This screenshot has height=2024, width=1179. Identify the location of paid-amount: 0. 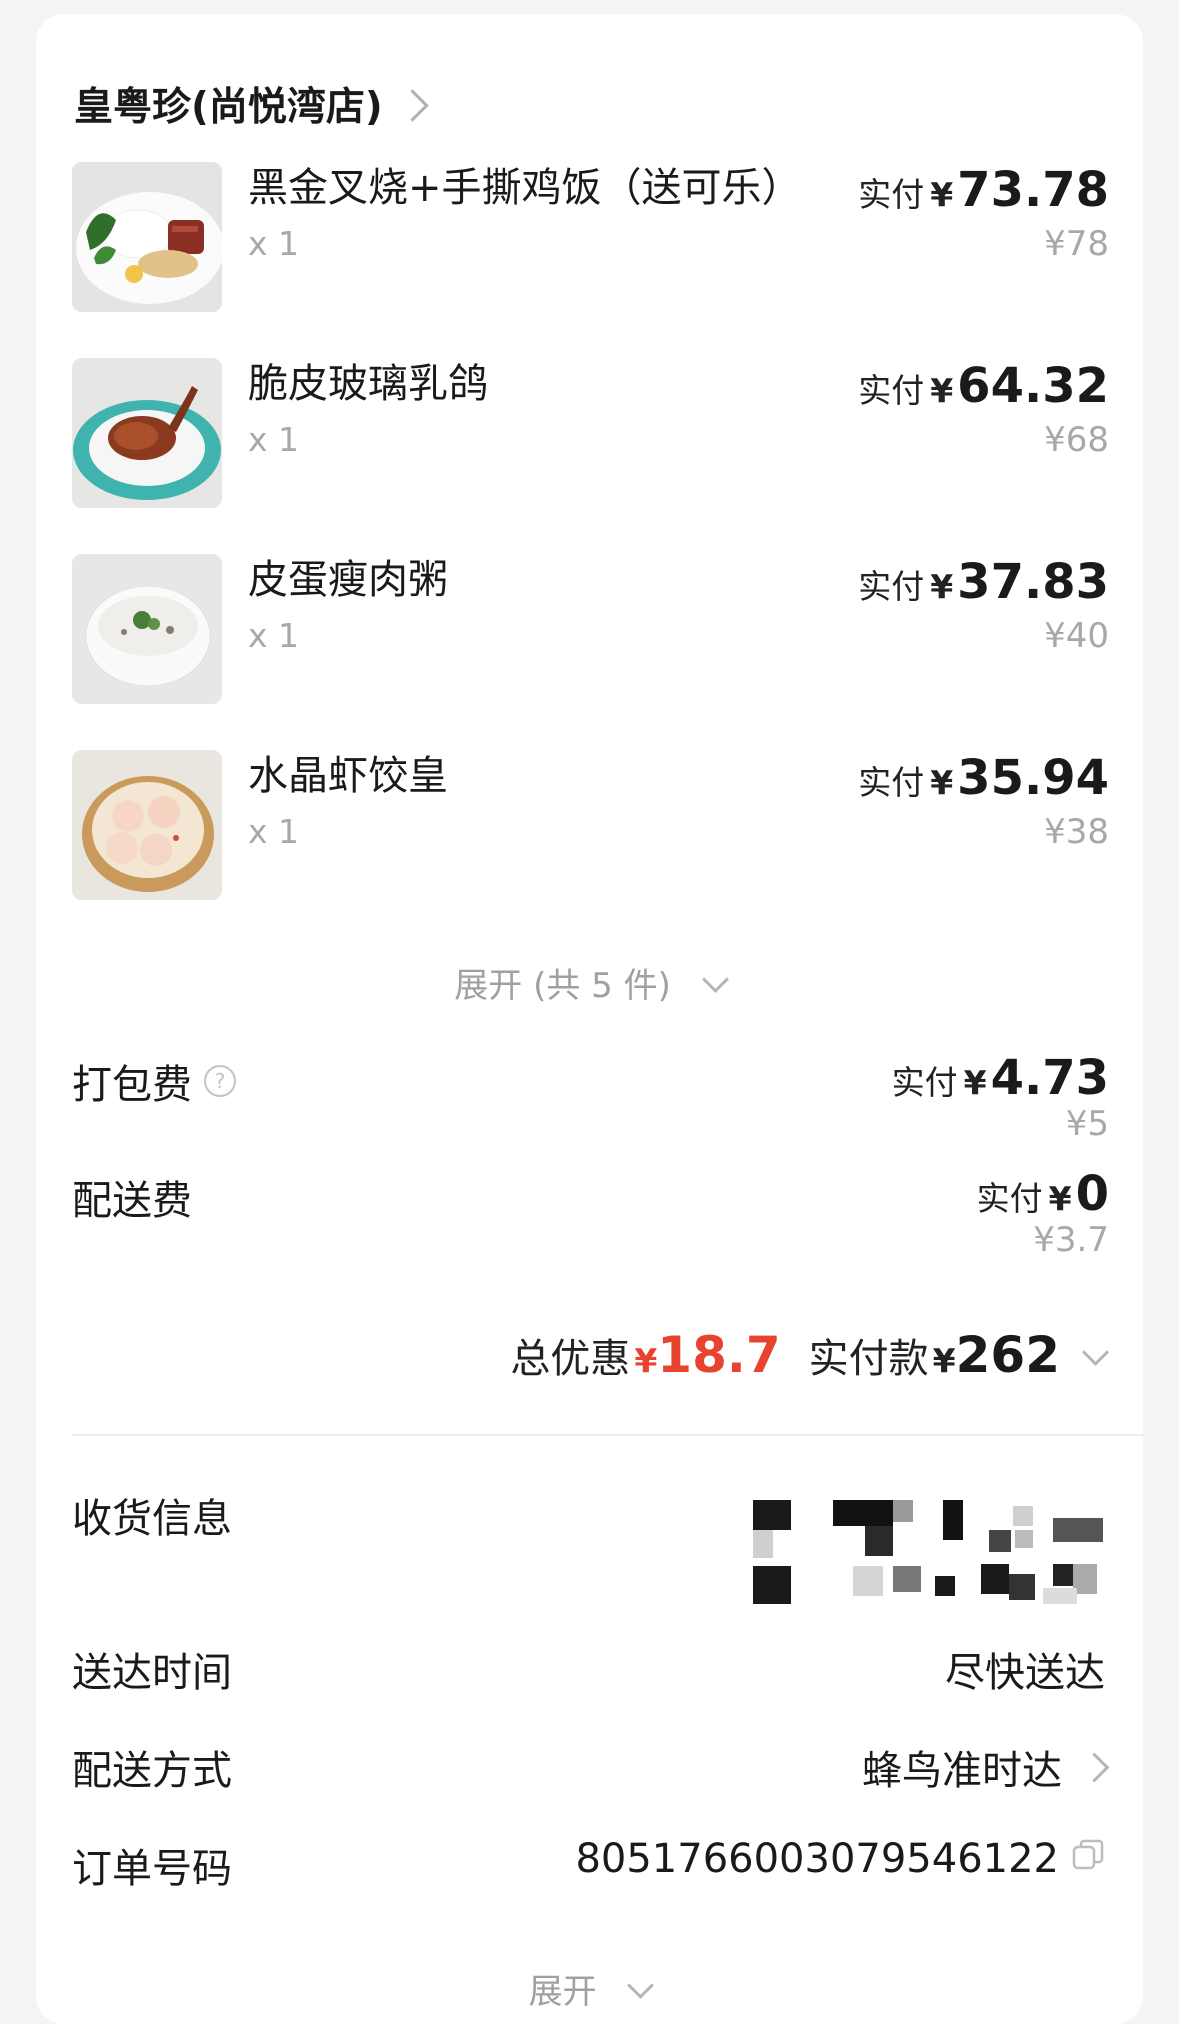
(1092, 1194).